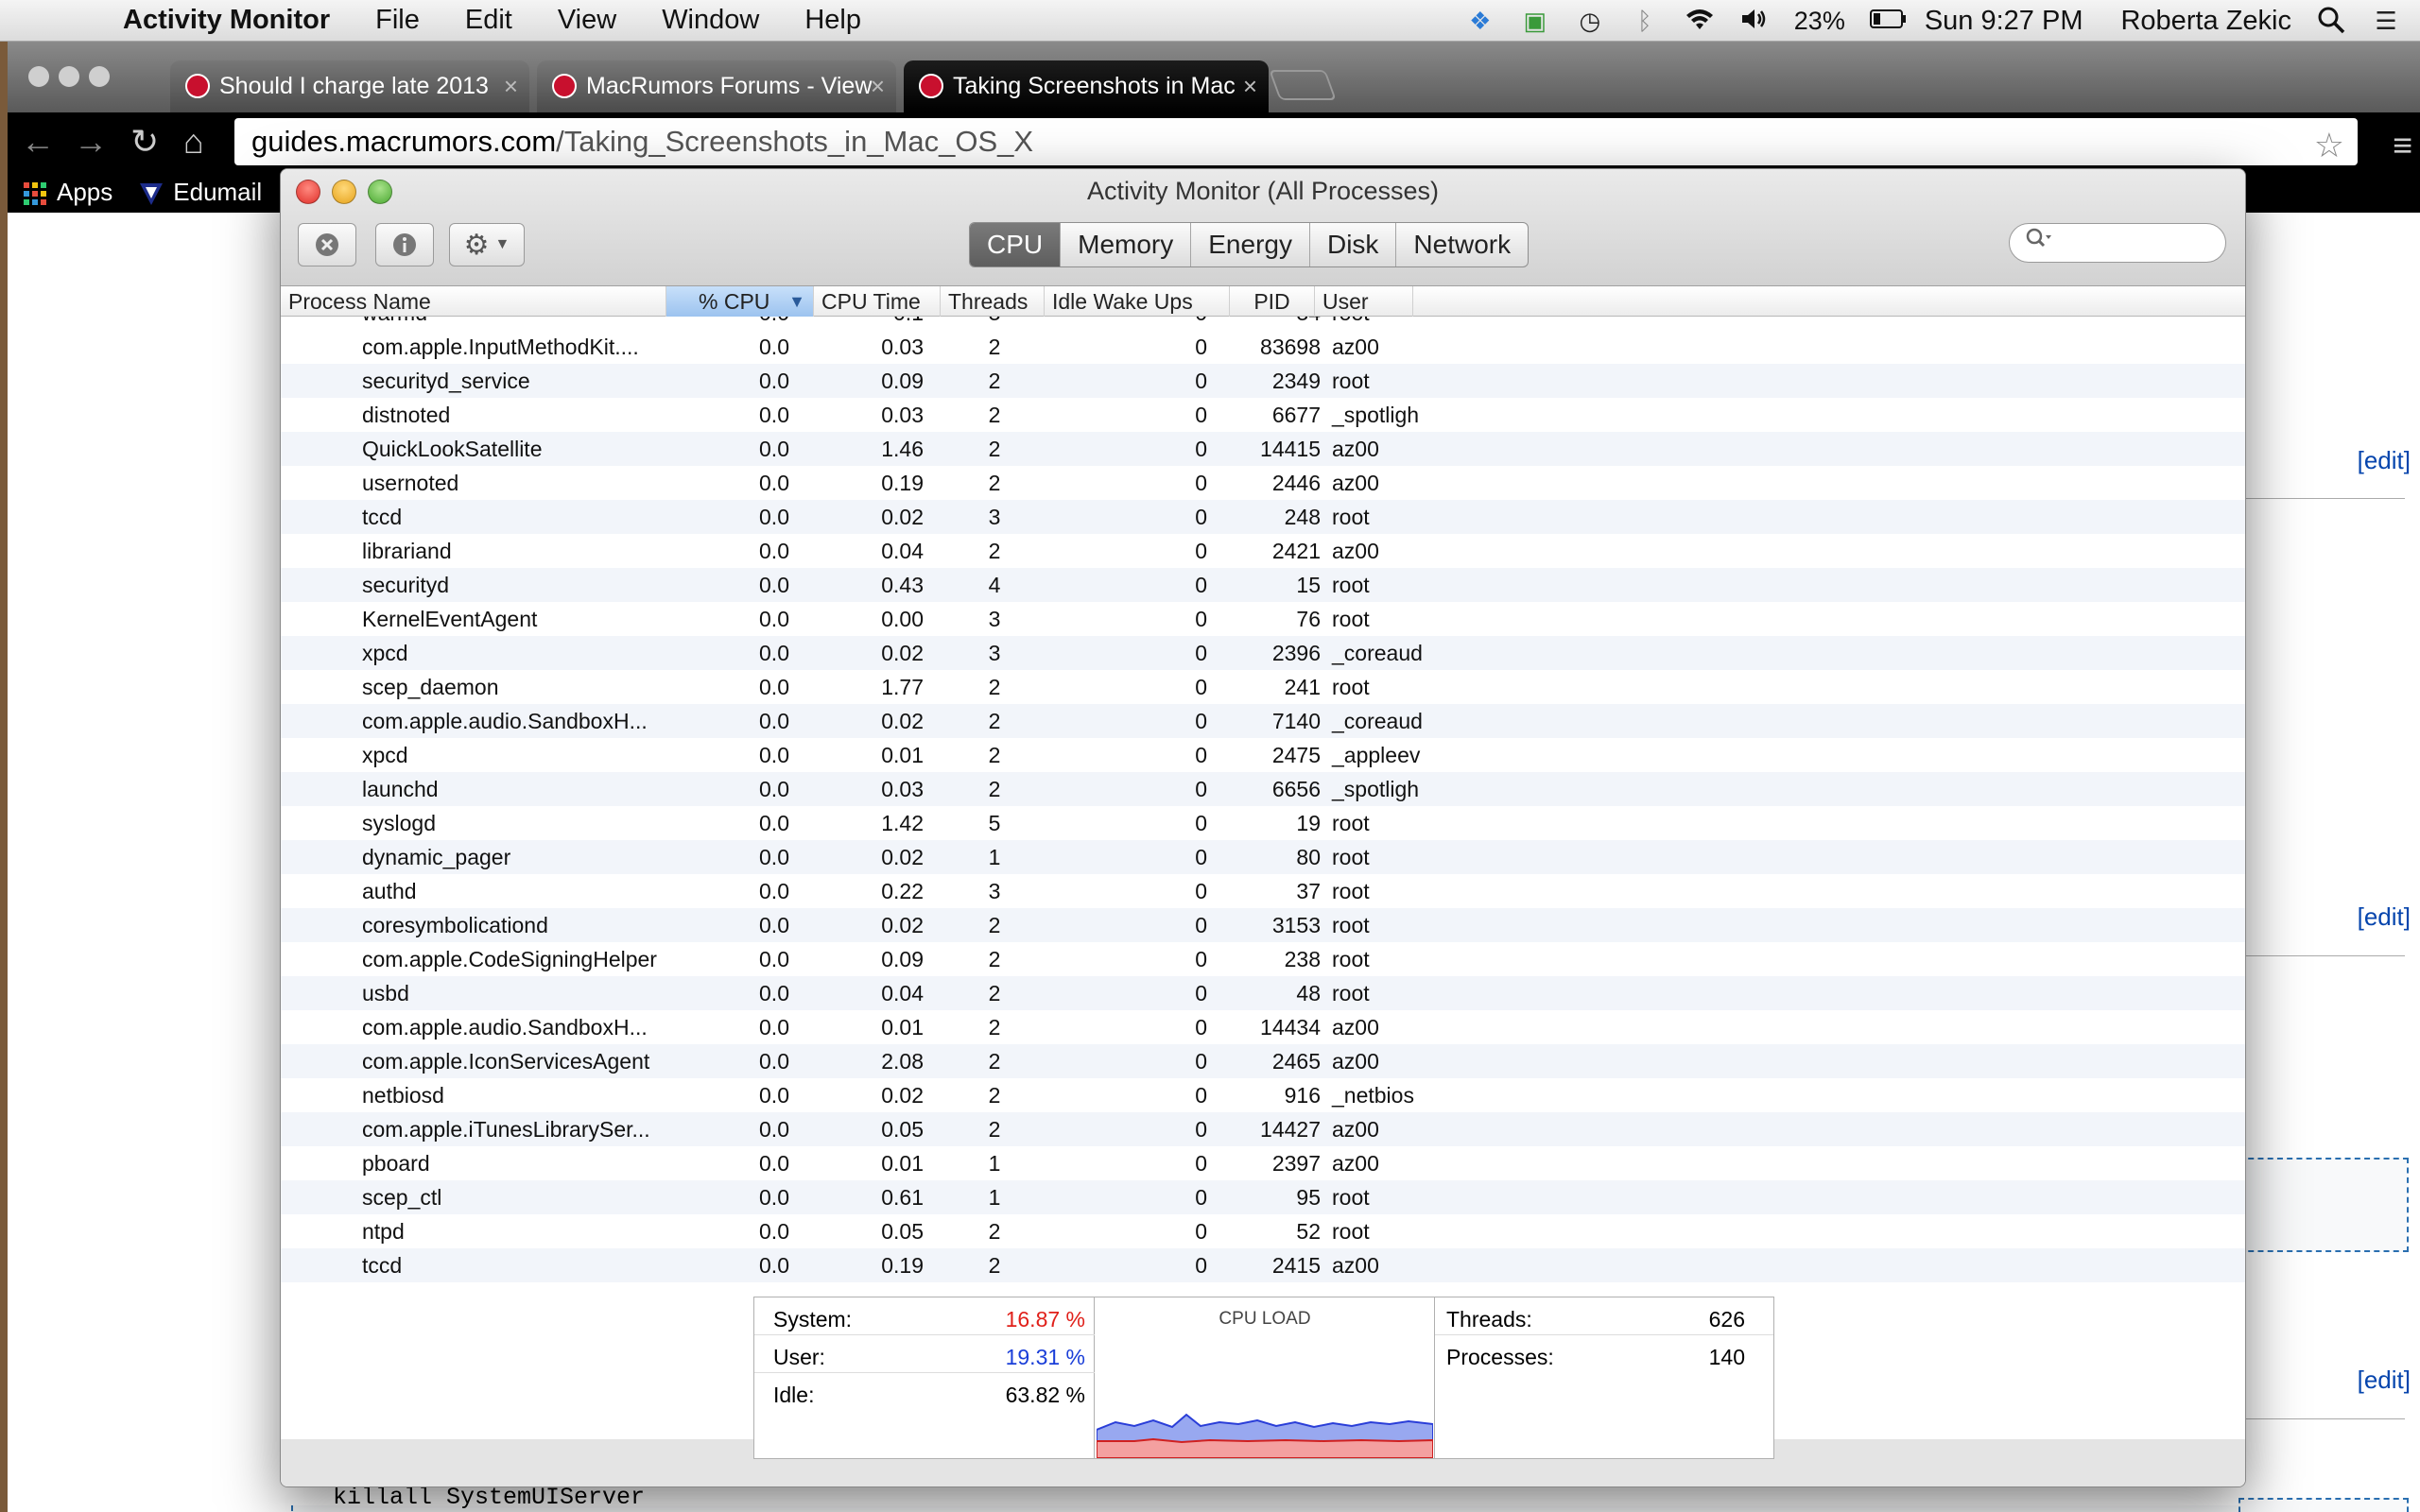  Describe the element at coordinates (38, 76) in the screenshot. I see `browser-close-button` at that location.